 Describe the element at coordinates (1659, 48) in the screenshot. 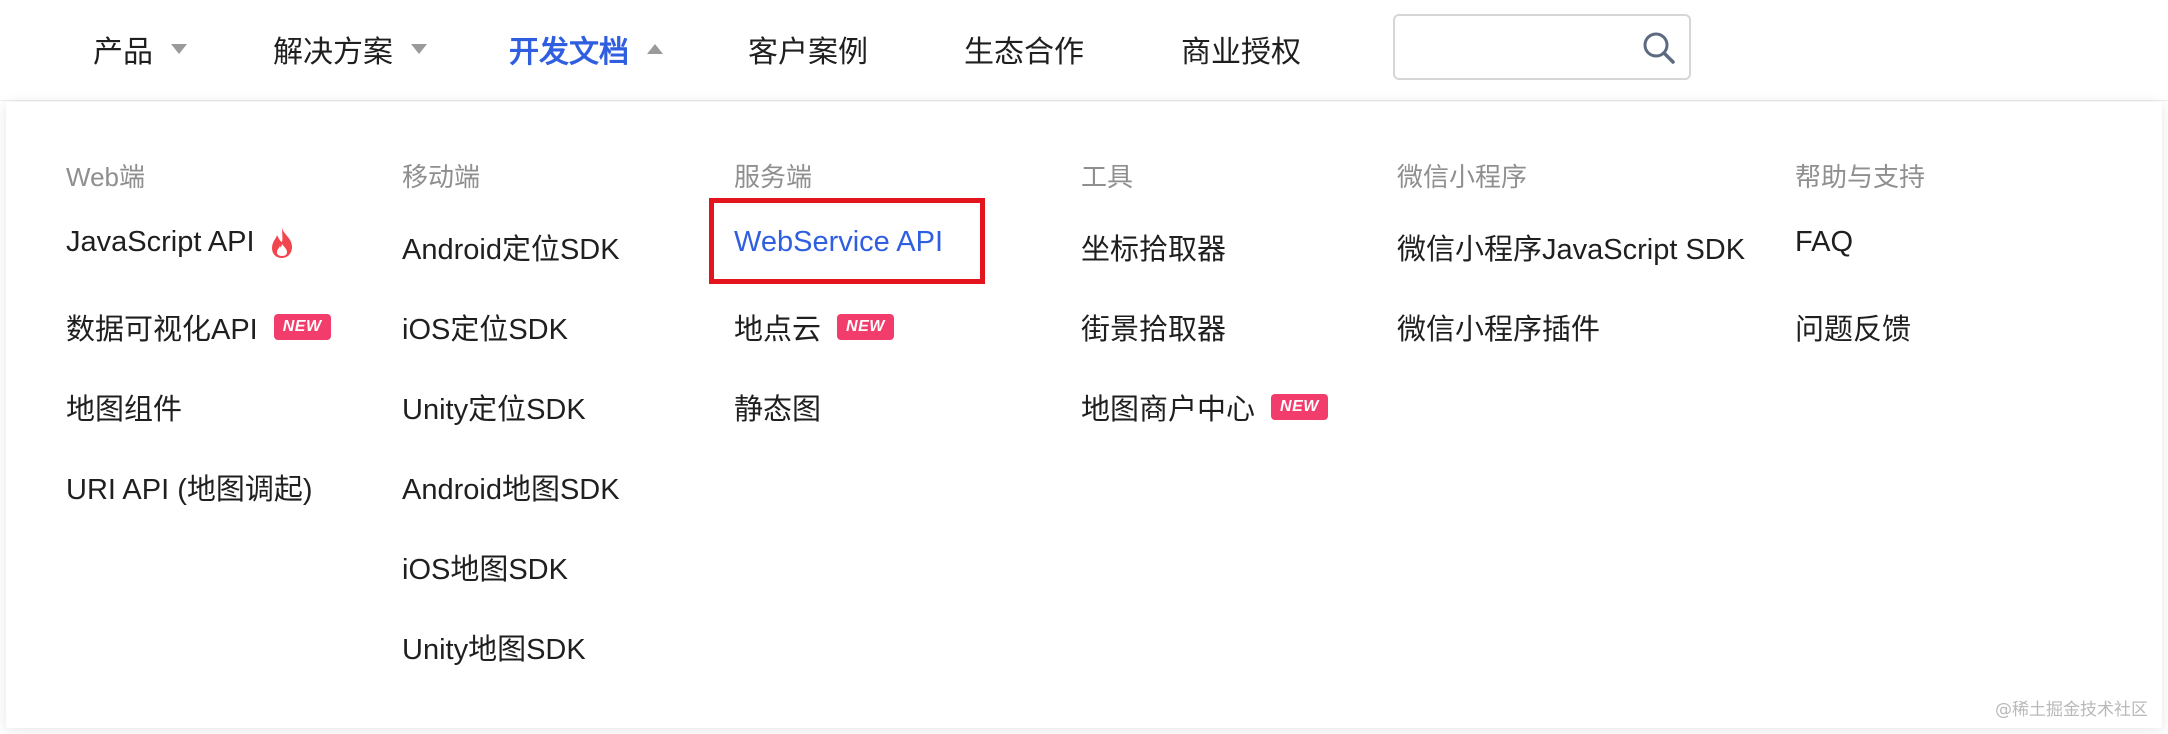

I see `search-icon` at that location.